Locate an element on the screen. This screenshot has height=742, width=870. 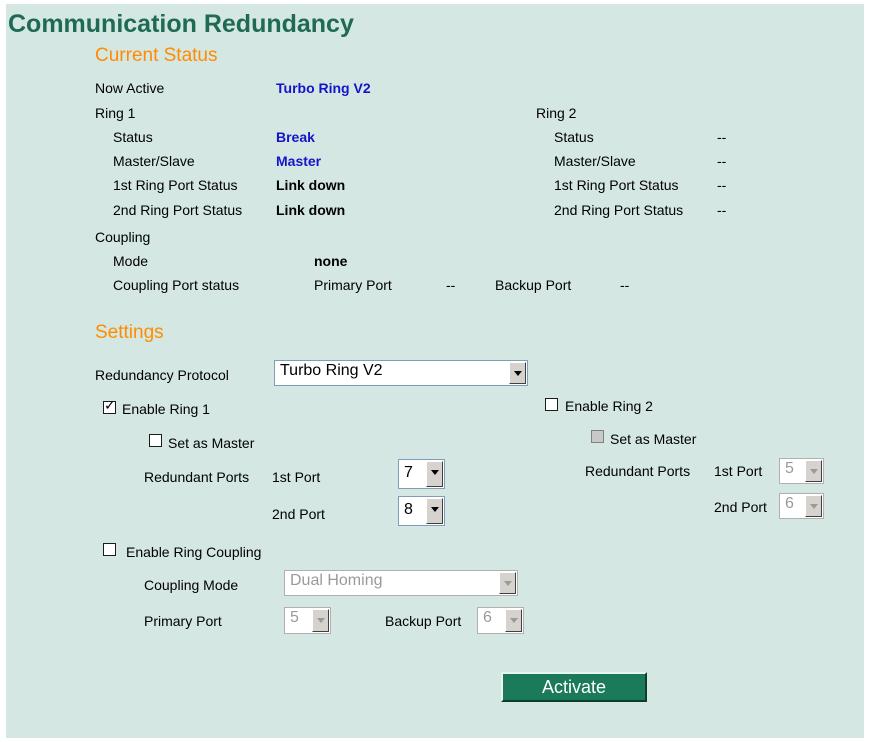
current-status-heading: Current Status is located at coordinates (156, 55).